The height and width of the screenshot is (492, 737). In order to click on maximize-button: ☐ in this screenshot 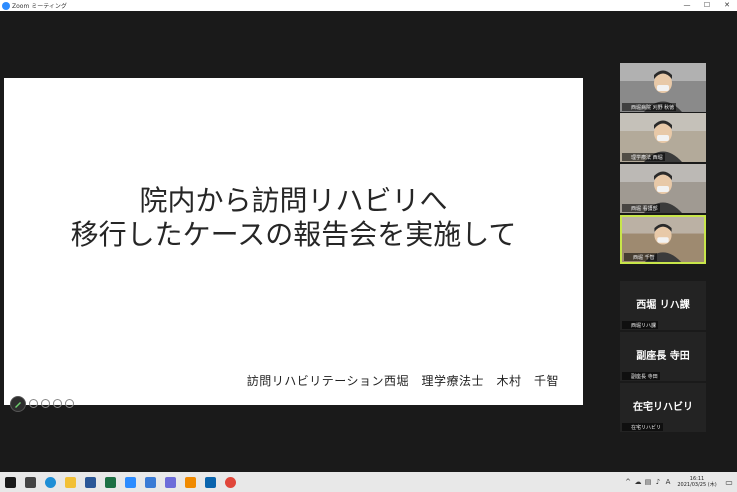, I will do `click(707, 5)`.